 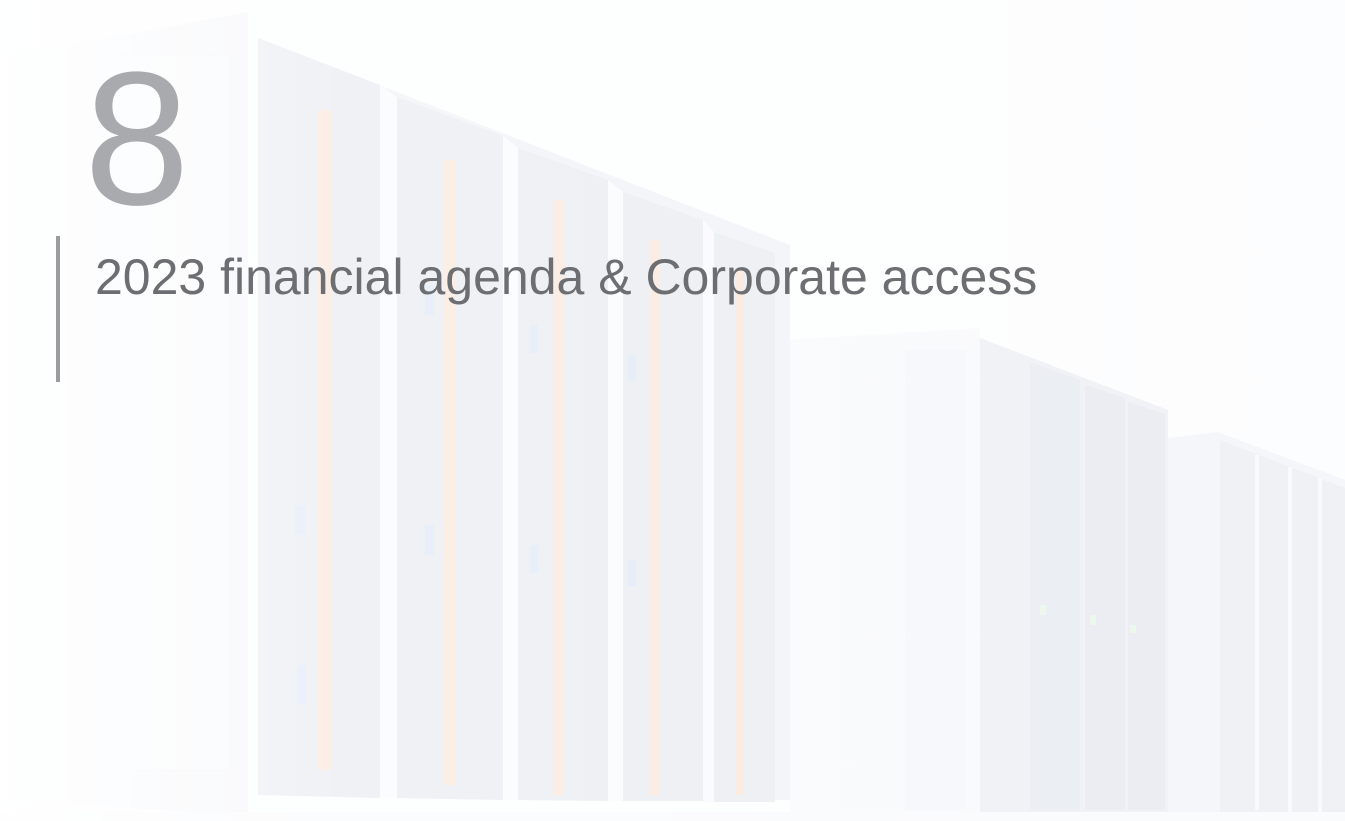 I want to click on section-number: 8, so click(x=137, y=139).